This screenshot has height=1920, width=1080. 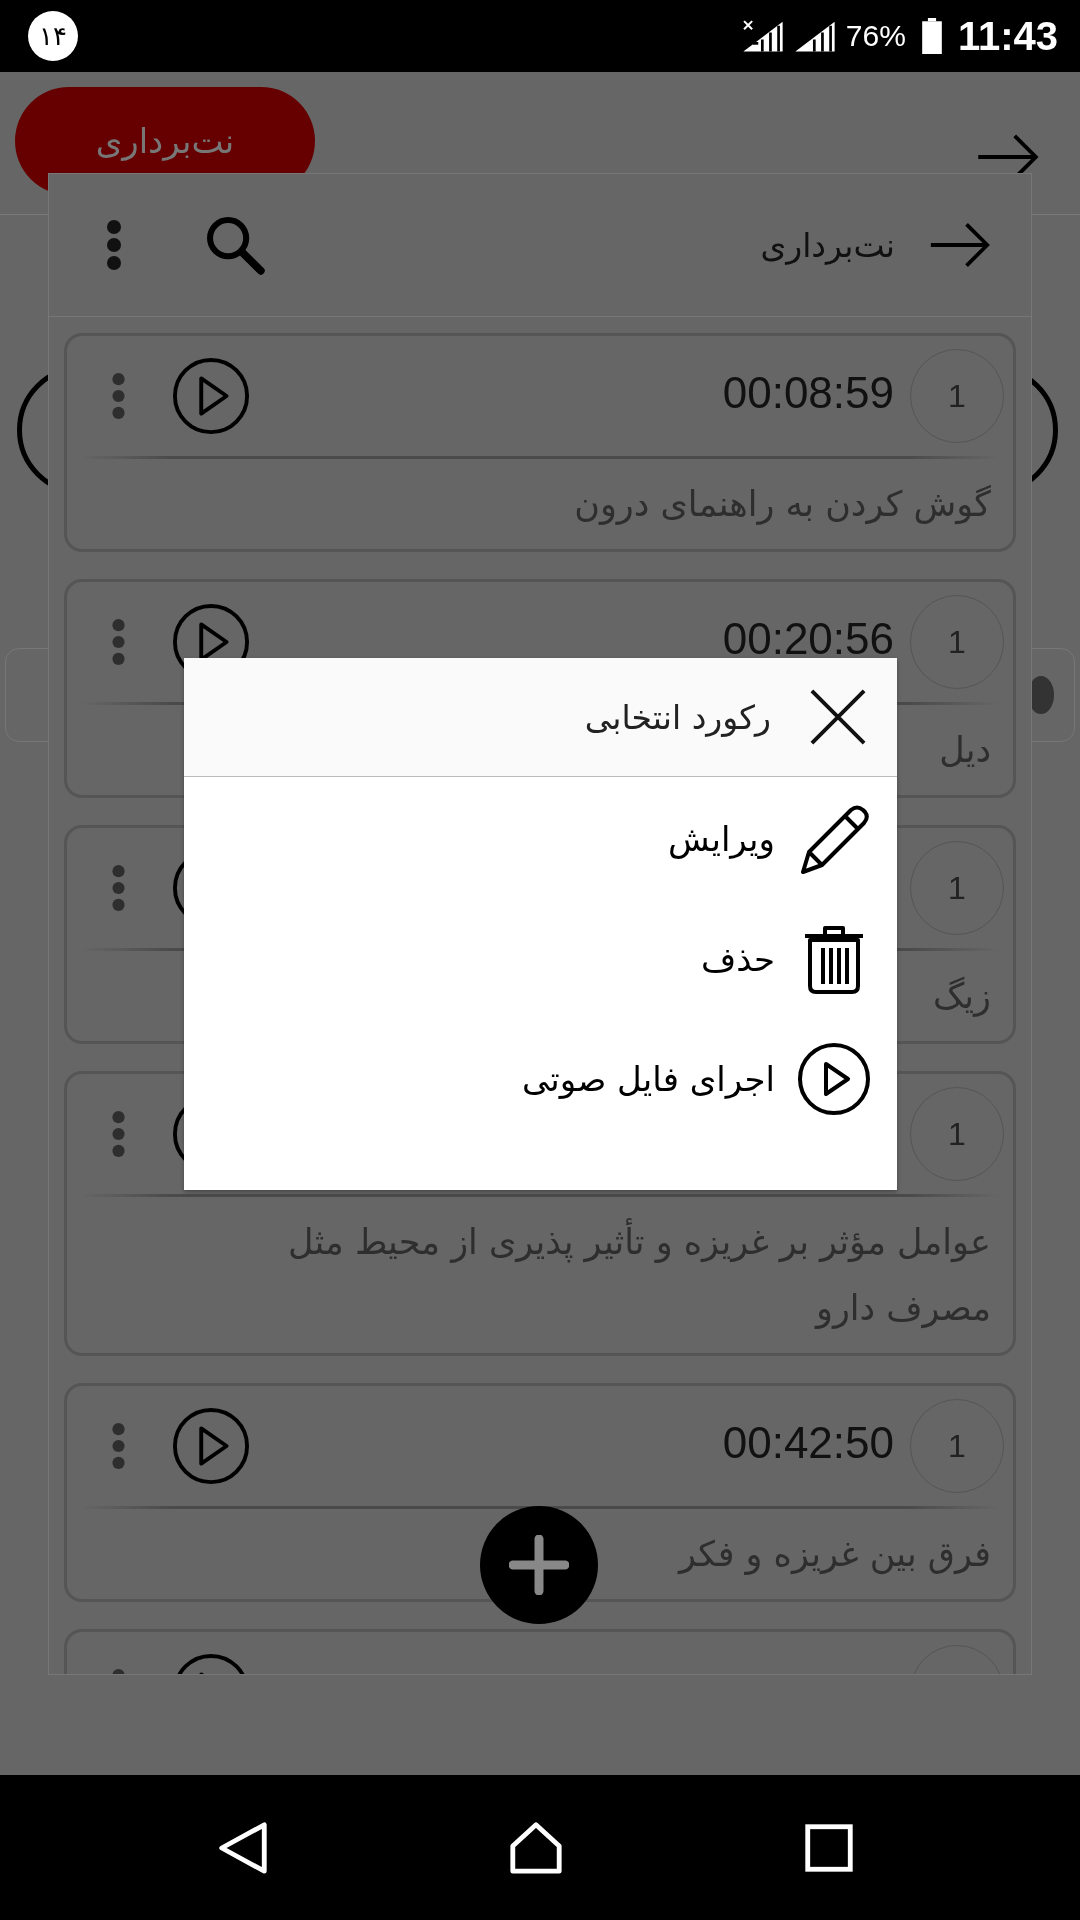 I want to click on close-icon, so click(x=838, y=717).